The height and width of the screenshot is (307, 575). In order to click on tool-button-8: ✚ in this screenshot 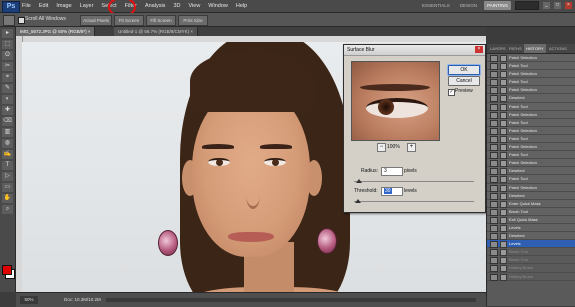, I will do `click(7, 110)`.